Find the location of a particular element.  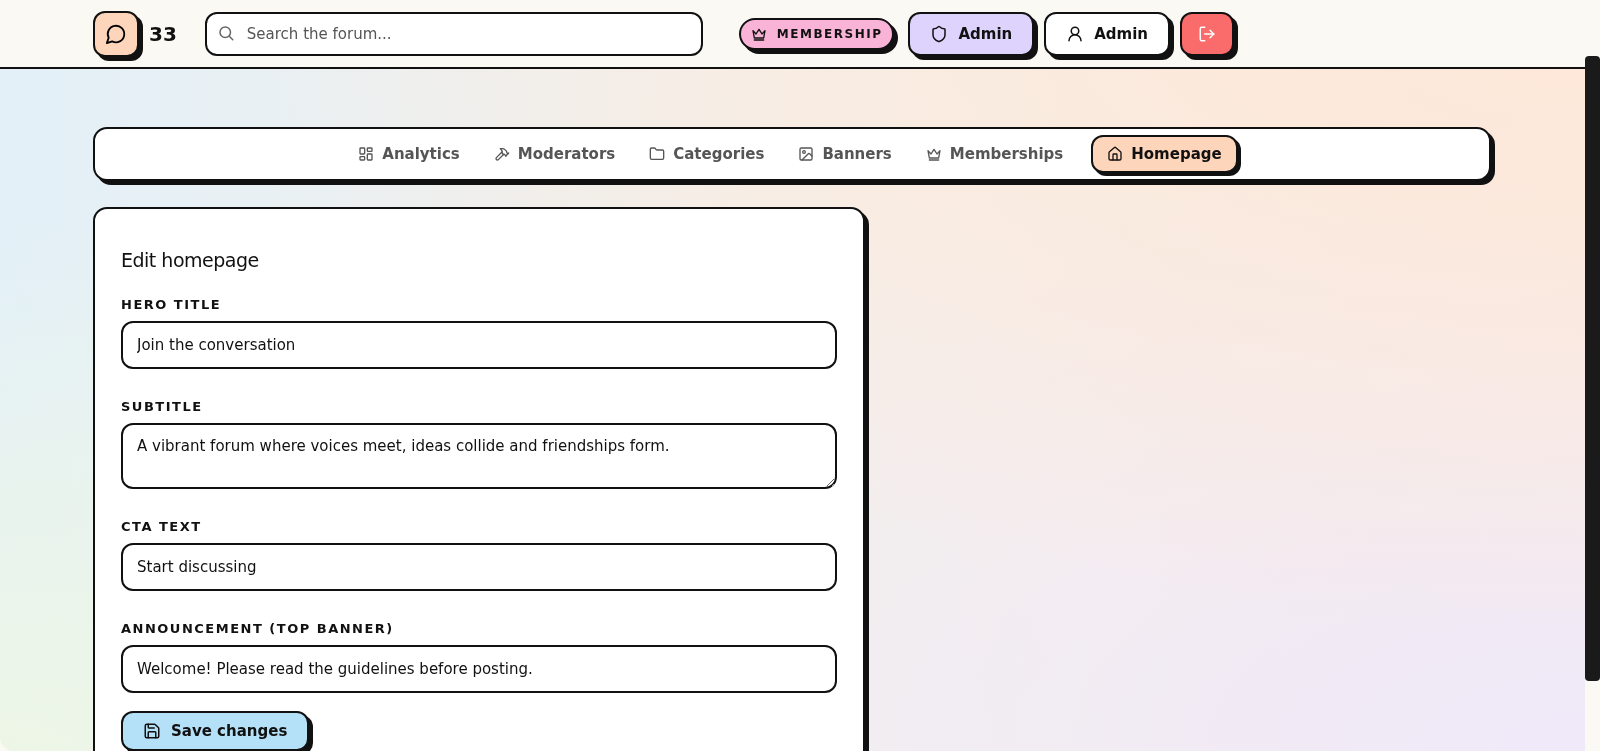

shield-icon is located at coordinates (939, 33).